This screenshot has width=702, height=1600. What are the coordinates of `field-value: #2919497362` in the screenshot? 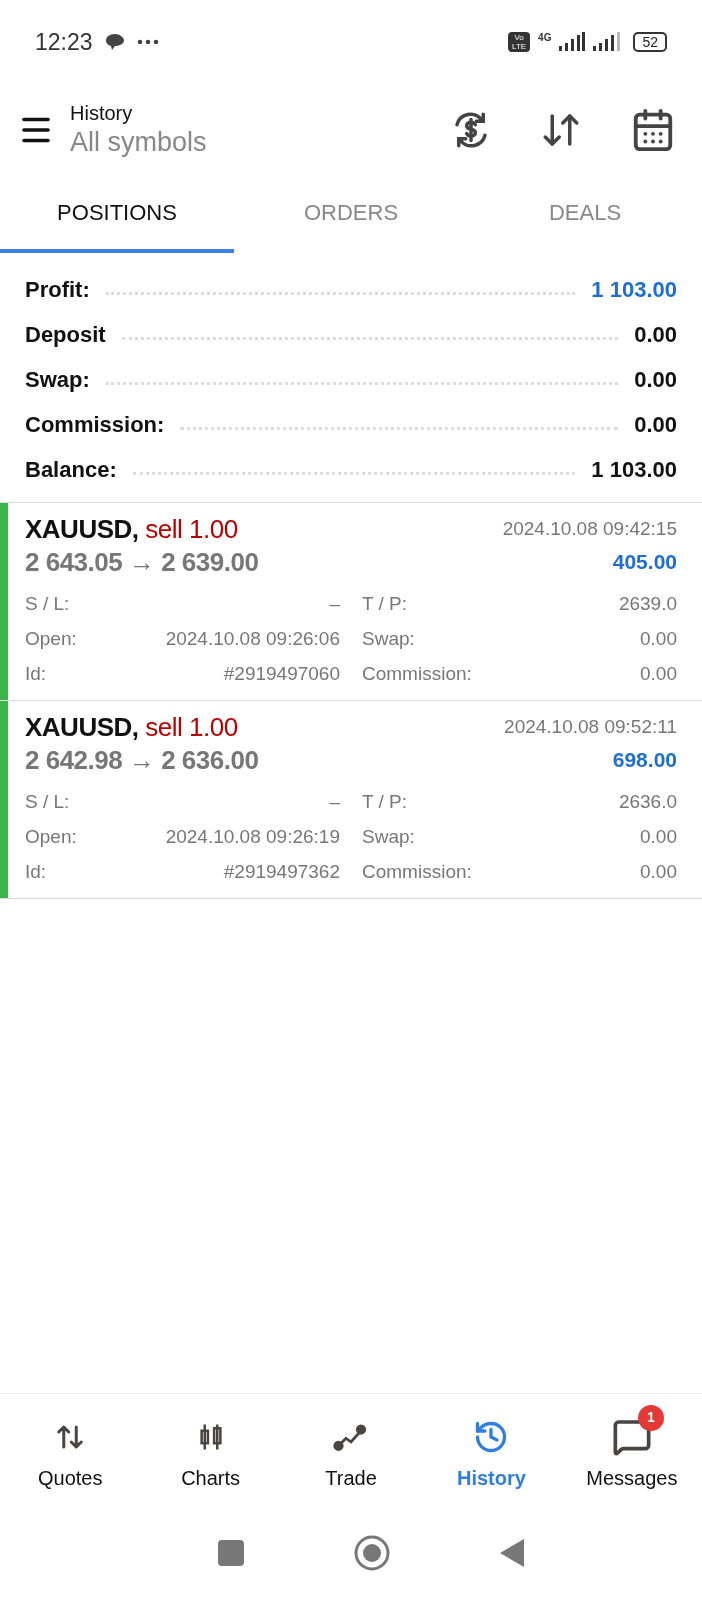 It's located at (281, 872).